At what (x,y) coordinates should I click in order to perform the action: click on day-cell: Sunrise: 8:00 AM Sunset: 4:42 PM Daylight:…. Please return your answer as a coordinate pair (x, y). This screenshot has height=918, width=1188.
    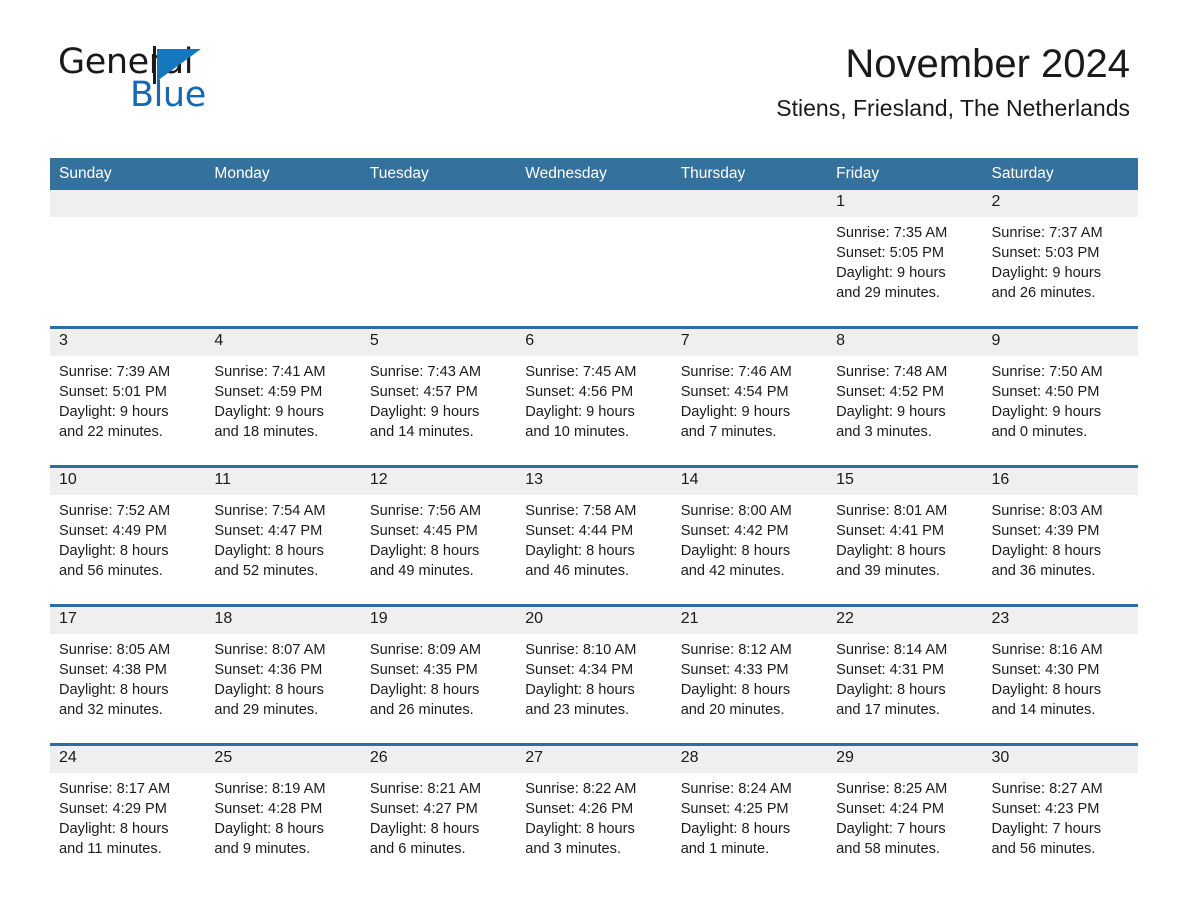
    Looking at the image, I should click on (749, 550).